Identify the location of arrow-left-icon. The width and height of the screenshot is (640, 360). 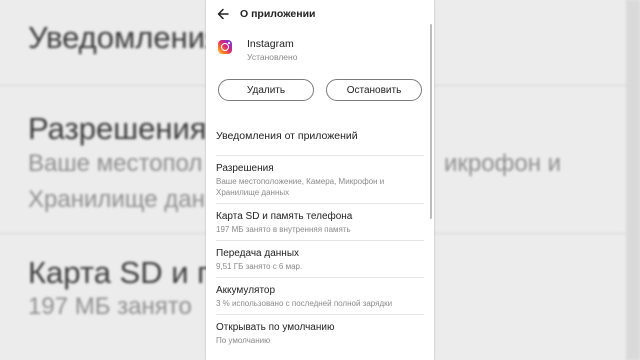
(223, 14).